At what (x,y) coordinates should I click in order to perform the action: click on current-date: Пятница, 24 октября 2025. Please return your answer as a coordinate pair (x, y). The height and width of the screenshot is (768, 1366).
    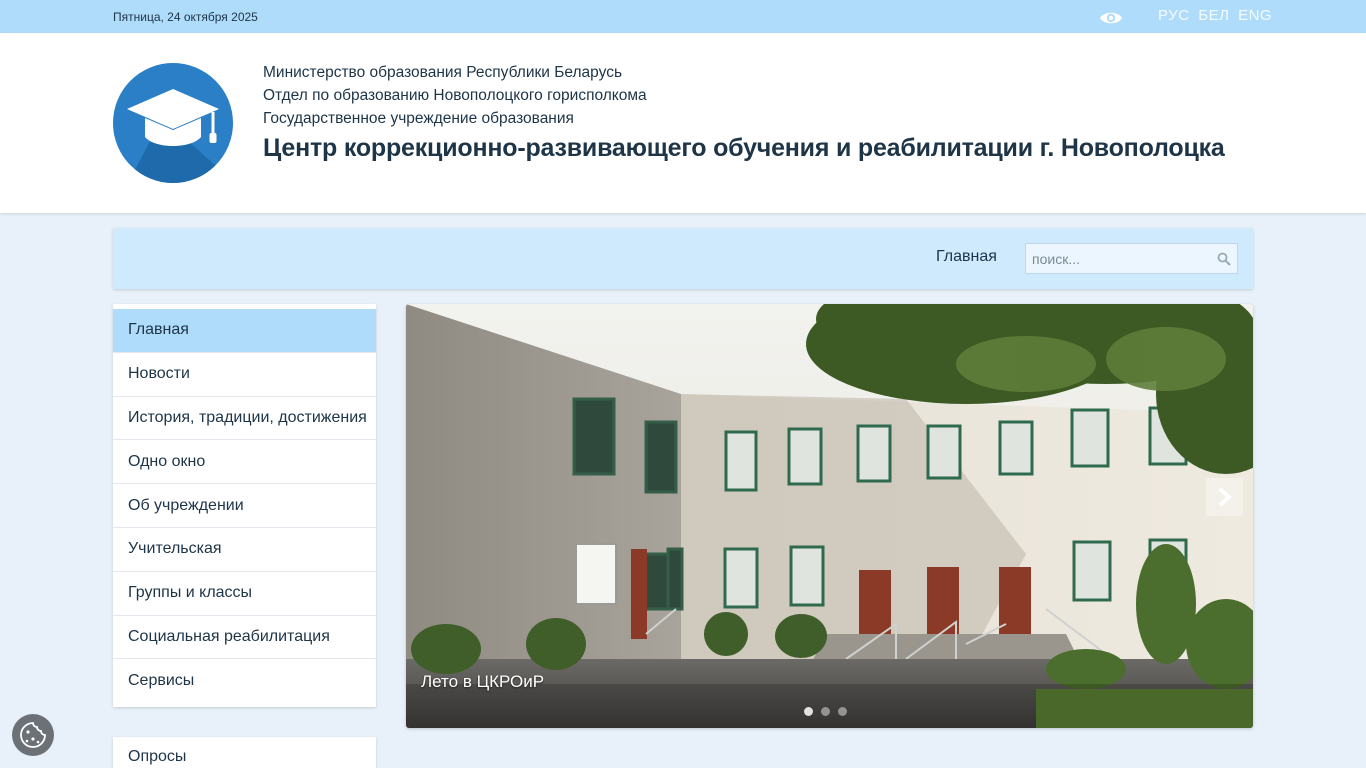
    Looking at the image, I should click on (185, 17).